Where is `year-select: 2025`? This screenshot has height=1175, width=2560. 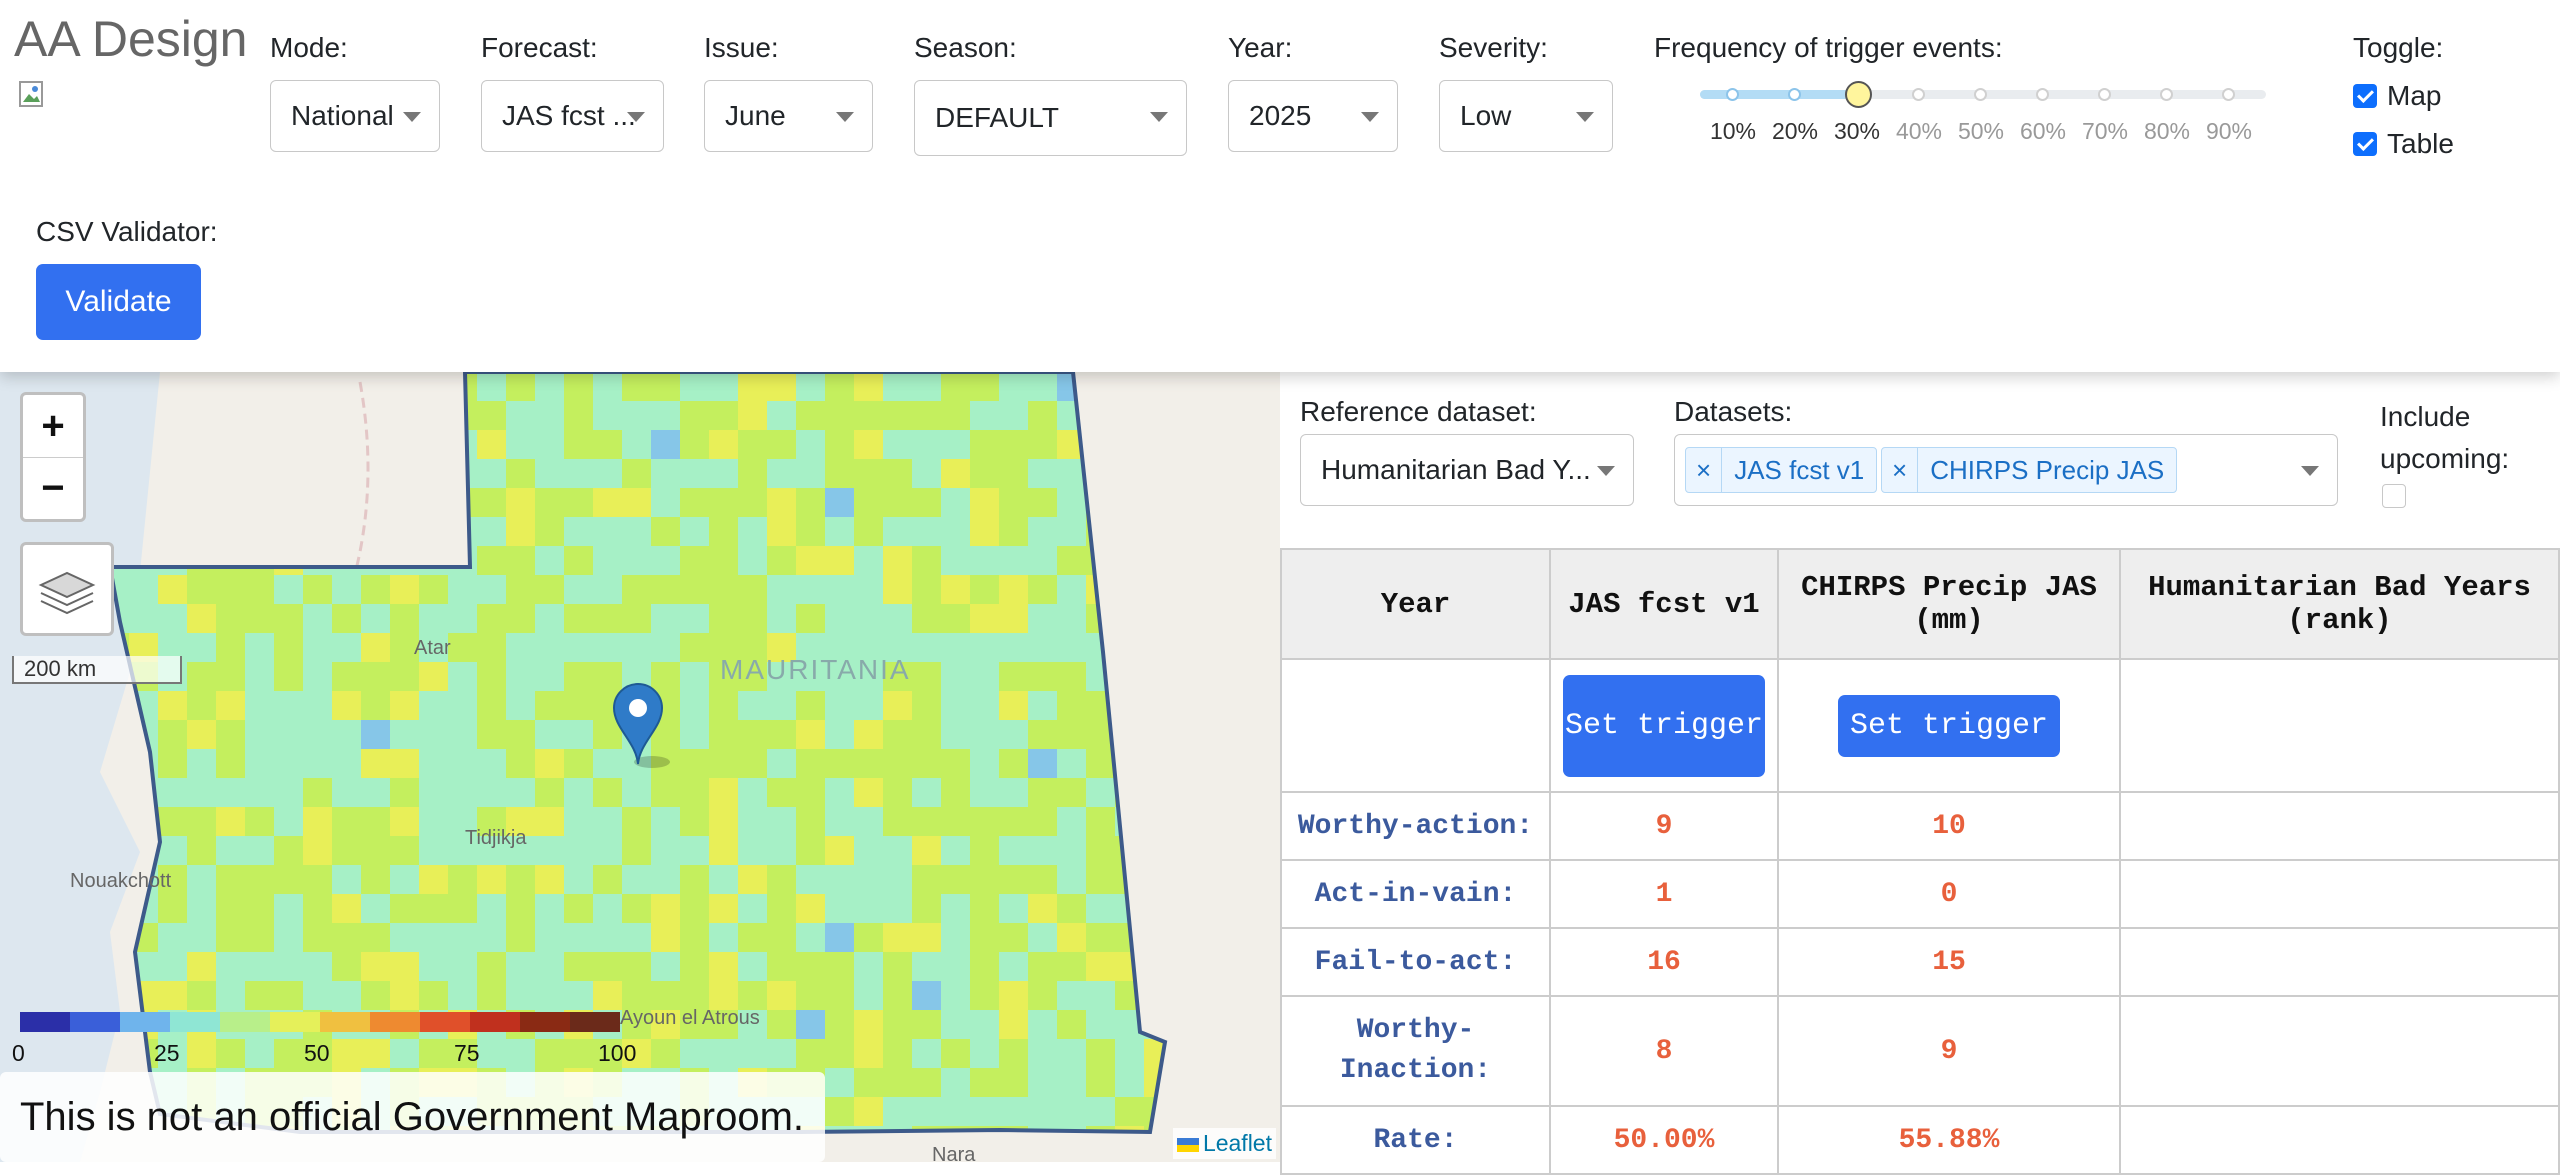 year-select: 2025 is located at coordinates (1313, 116).